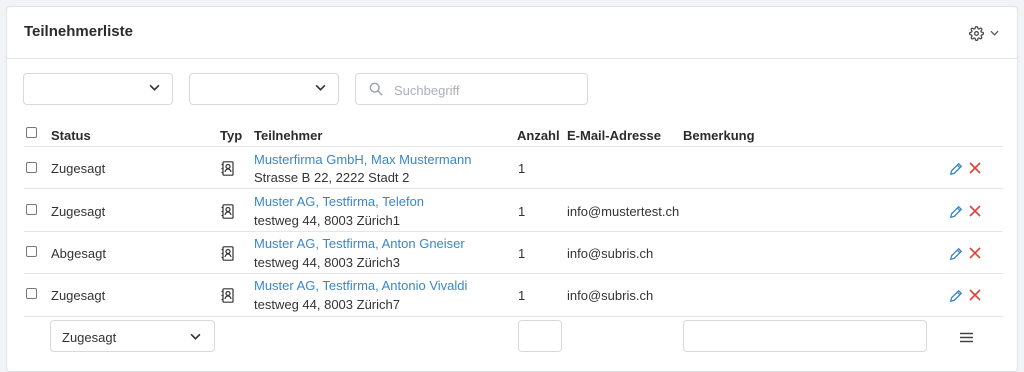  What do you see at coordinates (538, 135) in the screenshot?
I see `column-header-anzahl: Anzahl` at bounding box center [538, 135].